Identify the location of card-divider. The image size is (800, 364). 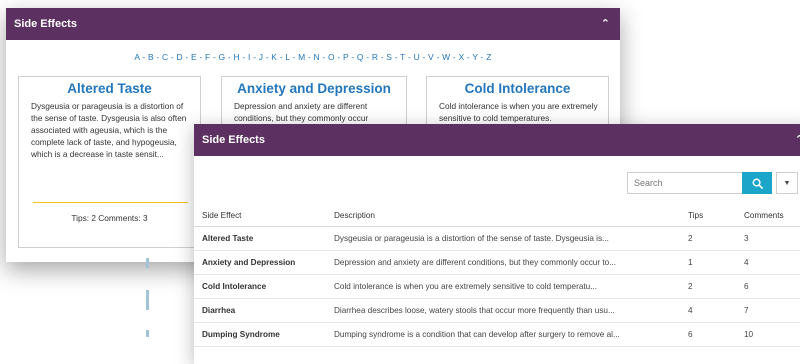
(110, 202).